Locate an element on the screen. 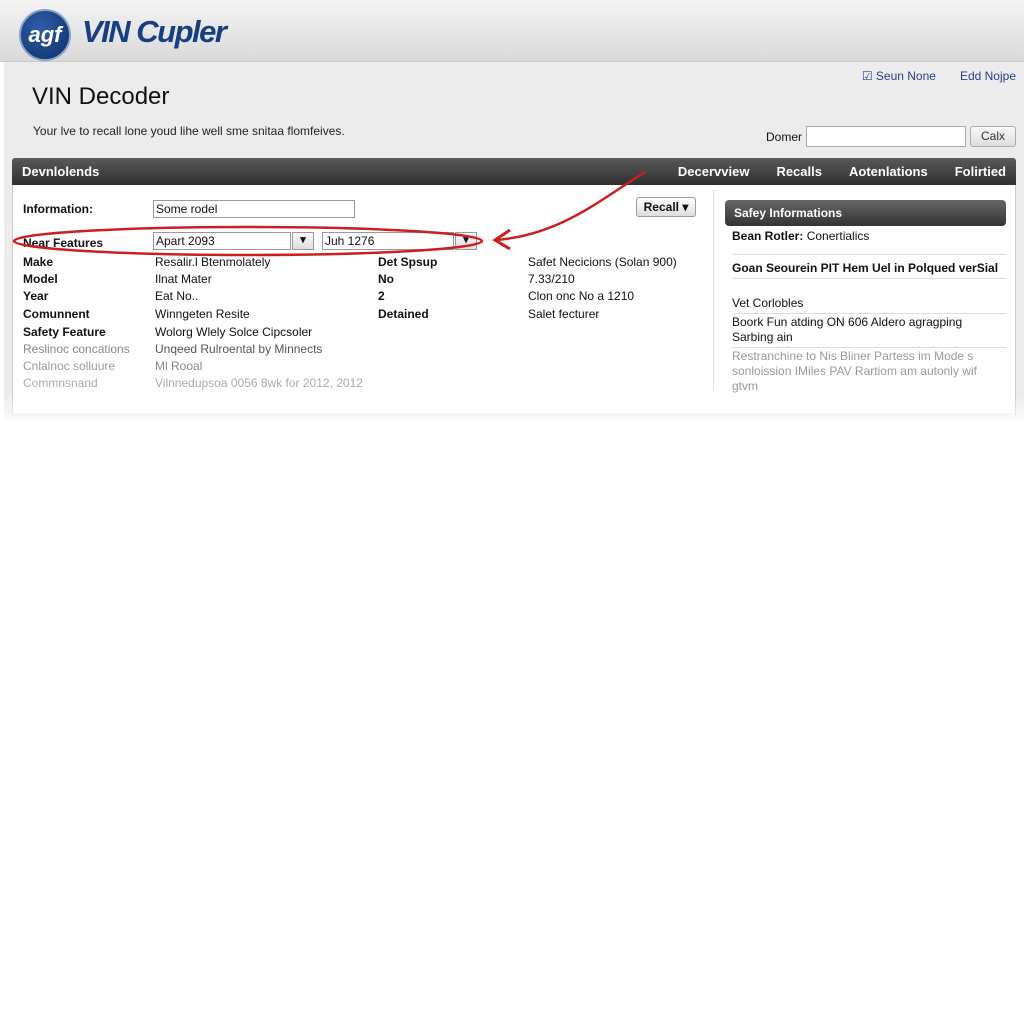  highlight-ellipse is located at coordinates (248, 241).